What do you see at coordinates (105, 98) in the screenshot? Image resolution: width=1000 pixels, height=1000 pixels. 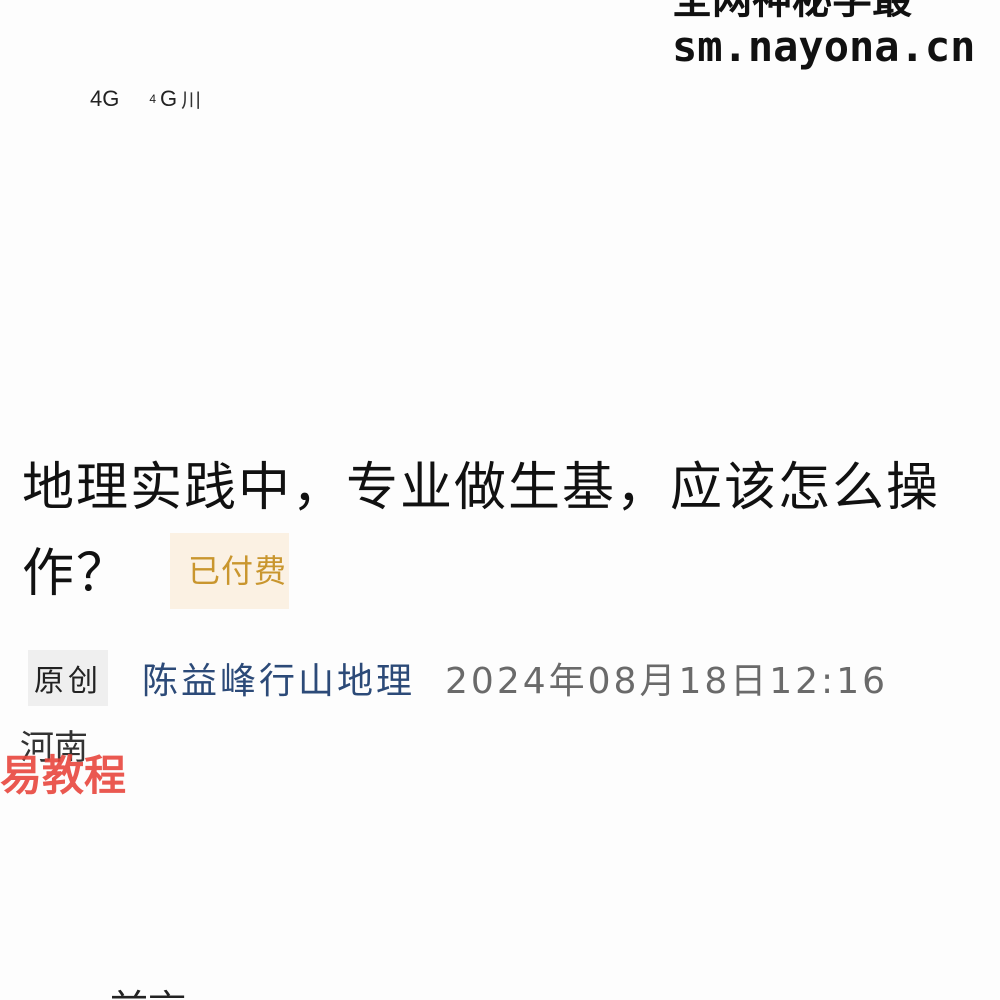 I see `network-indicator-1: 4G` at bounding box center [105, 98].